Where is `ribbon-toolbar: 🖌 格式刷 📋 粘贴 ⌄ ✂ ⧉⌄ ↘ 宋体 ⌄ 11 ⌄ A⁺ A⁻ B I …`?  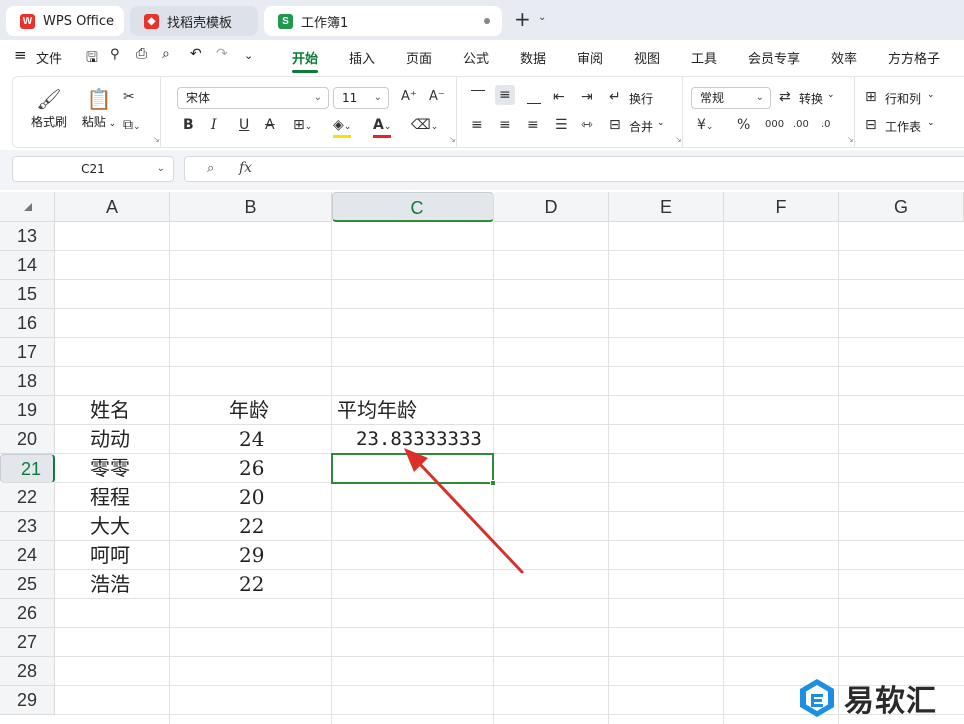
ribbon-toolbar: 🖌 格式刷 📋 粘贴 ⌄ ✂ ⧉⌄ ↘ 宋体 ⌄ 11 ⌄ A⁺ A⁻ B I … is located at coordinates (488, 112).